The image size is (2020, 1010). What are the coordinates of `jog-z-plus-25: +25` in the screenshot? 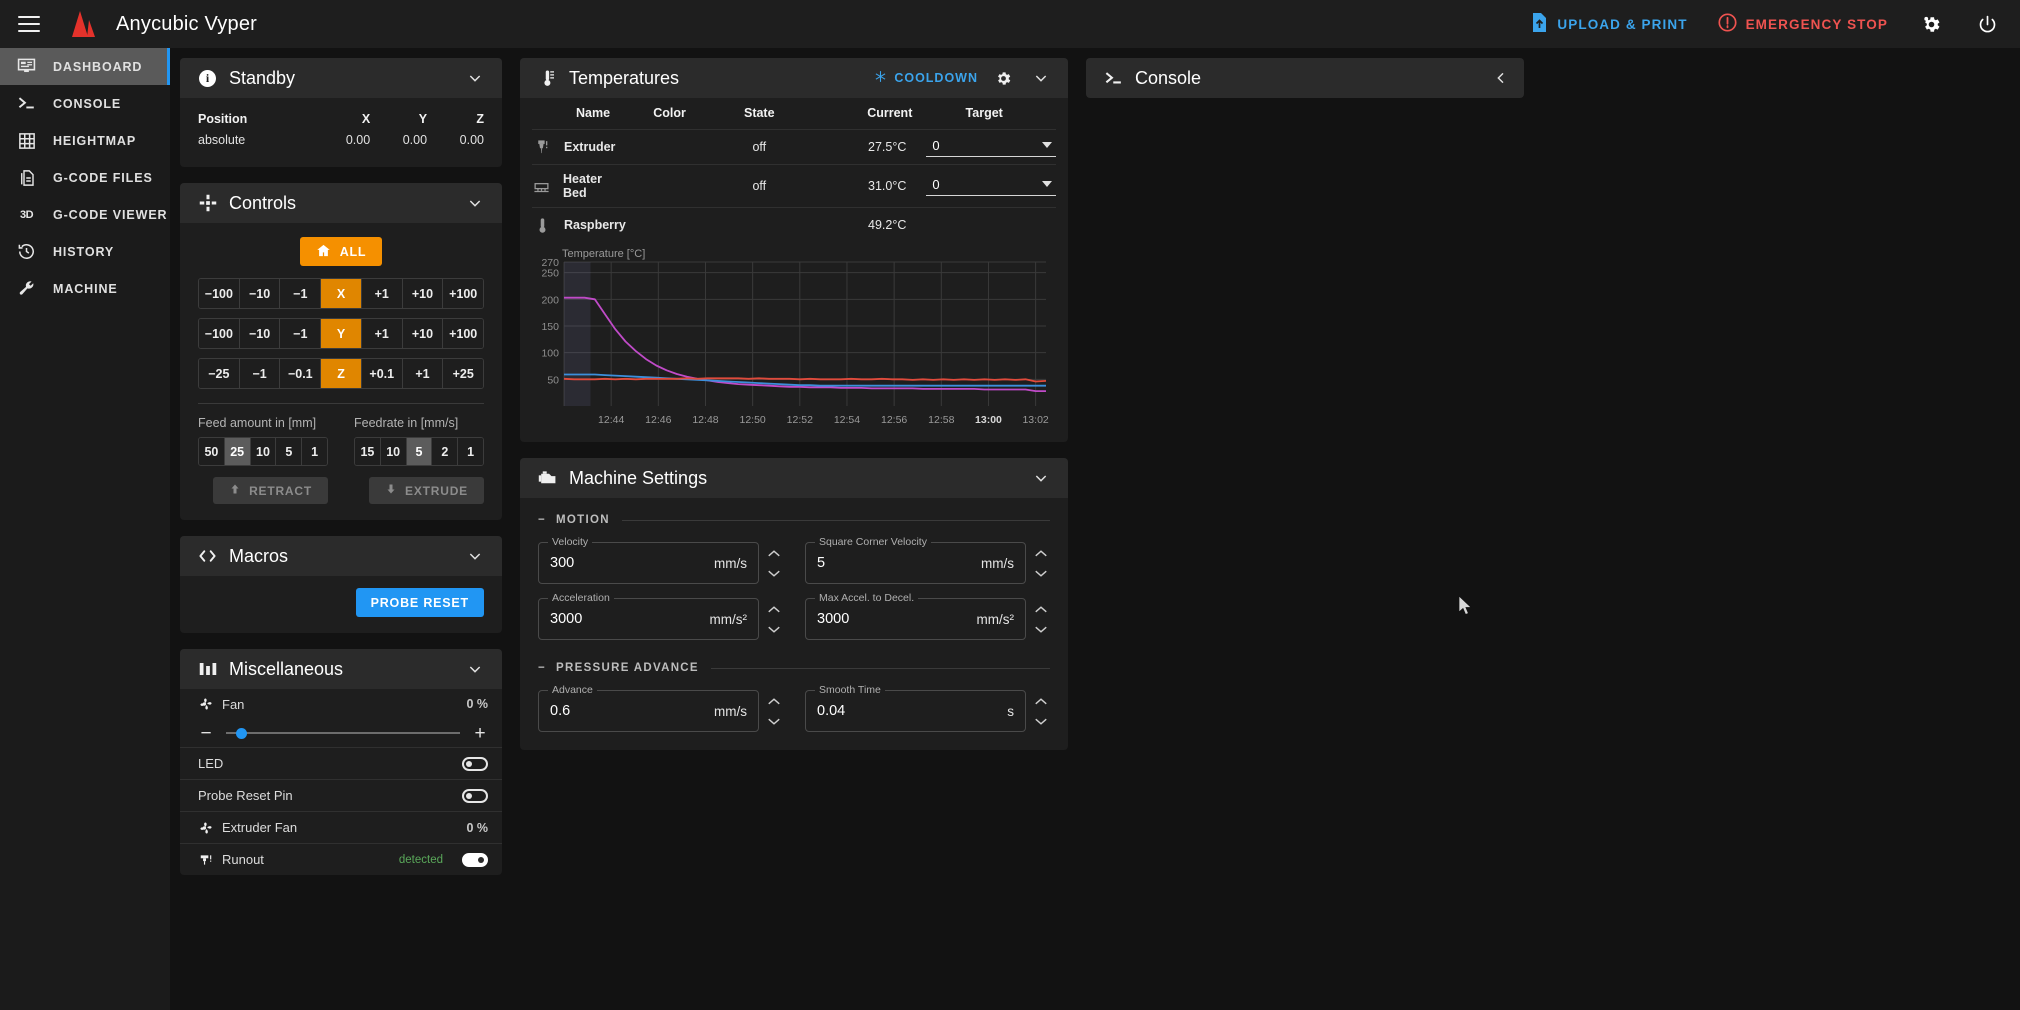 It's located at (463, 373).